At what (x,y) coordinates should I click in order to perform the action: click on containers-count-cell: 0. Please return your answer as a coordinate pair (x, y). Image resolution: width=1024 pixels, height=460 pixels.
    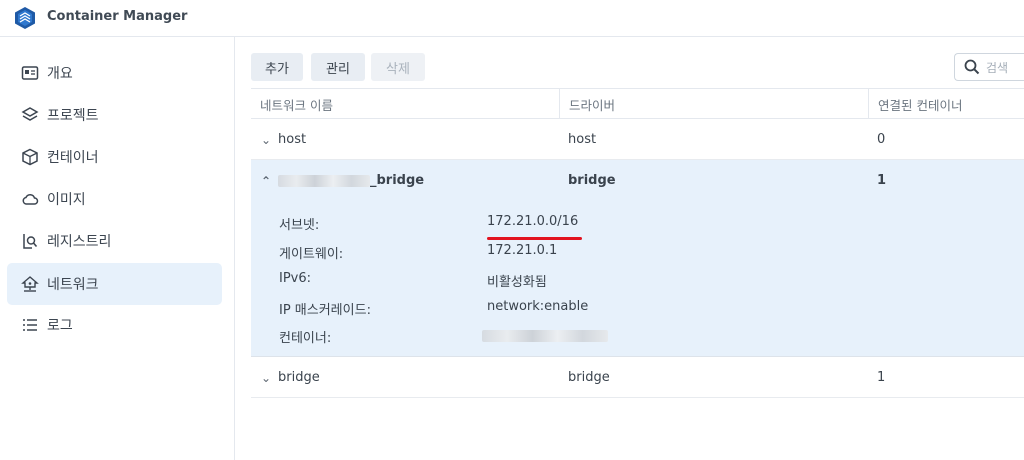
    Looking at the image, I should click on (881, 139).